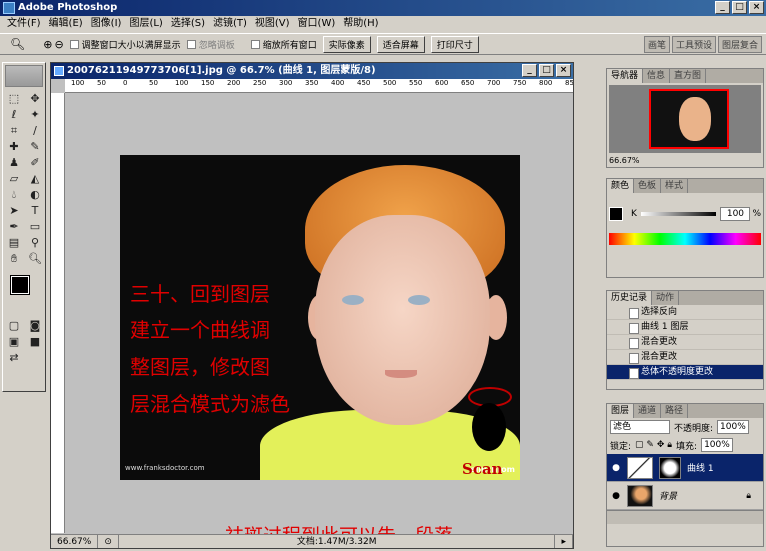 This screenshot has width=766, height=551. Describe the element at coordinates (14, 325) in the screenshot. I see `standard-mode-icon: ▢` at that location.